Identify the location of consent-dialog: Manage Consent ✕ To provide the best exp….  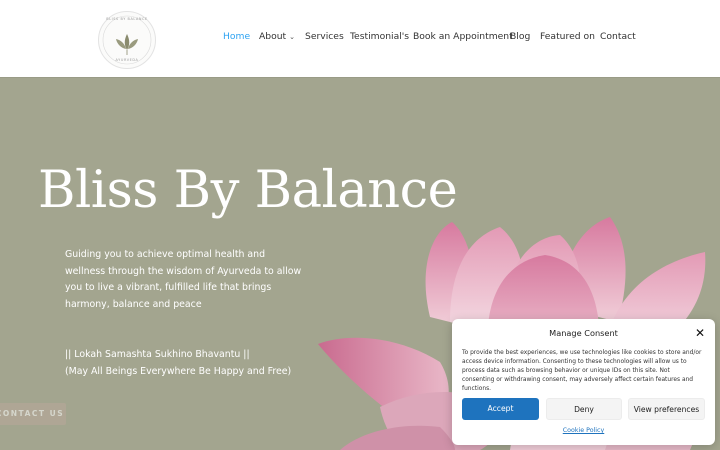
(583, 382).